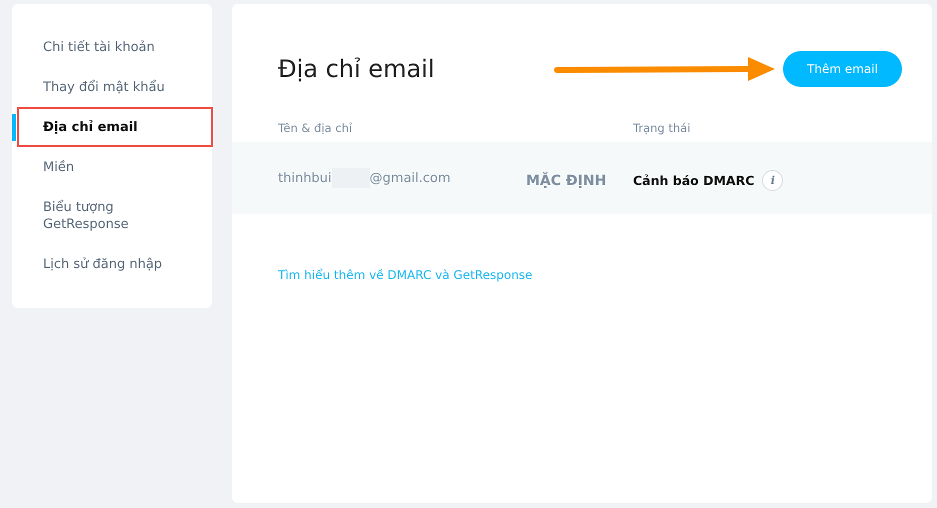 The image size is (937, 508). I want to click on sidebar-item: Lịch sử đăng nhập, so click(113, 264).